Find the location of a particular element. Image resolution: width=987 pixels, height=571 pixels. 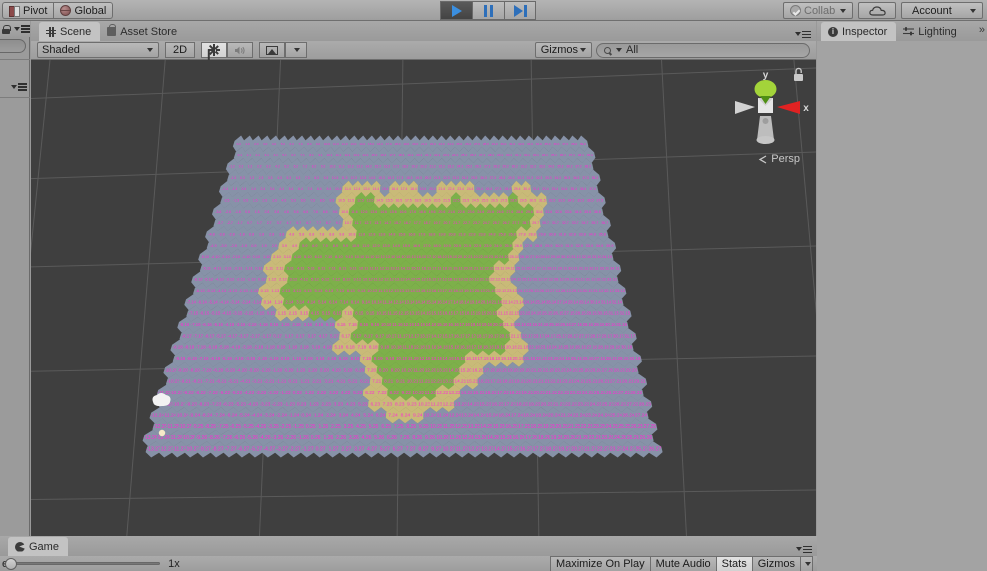

hex-coordinate-label: 9.25 is located at coordinates (424, 427).